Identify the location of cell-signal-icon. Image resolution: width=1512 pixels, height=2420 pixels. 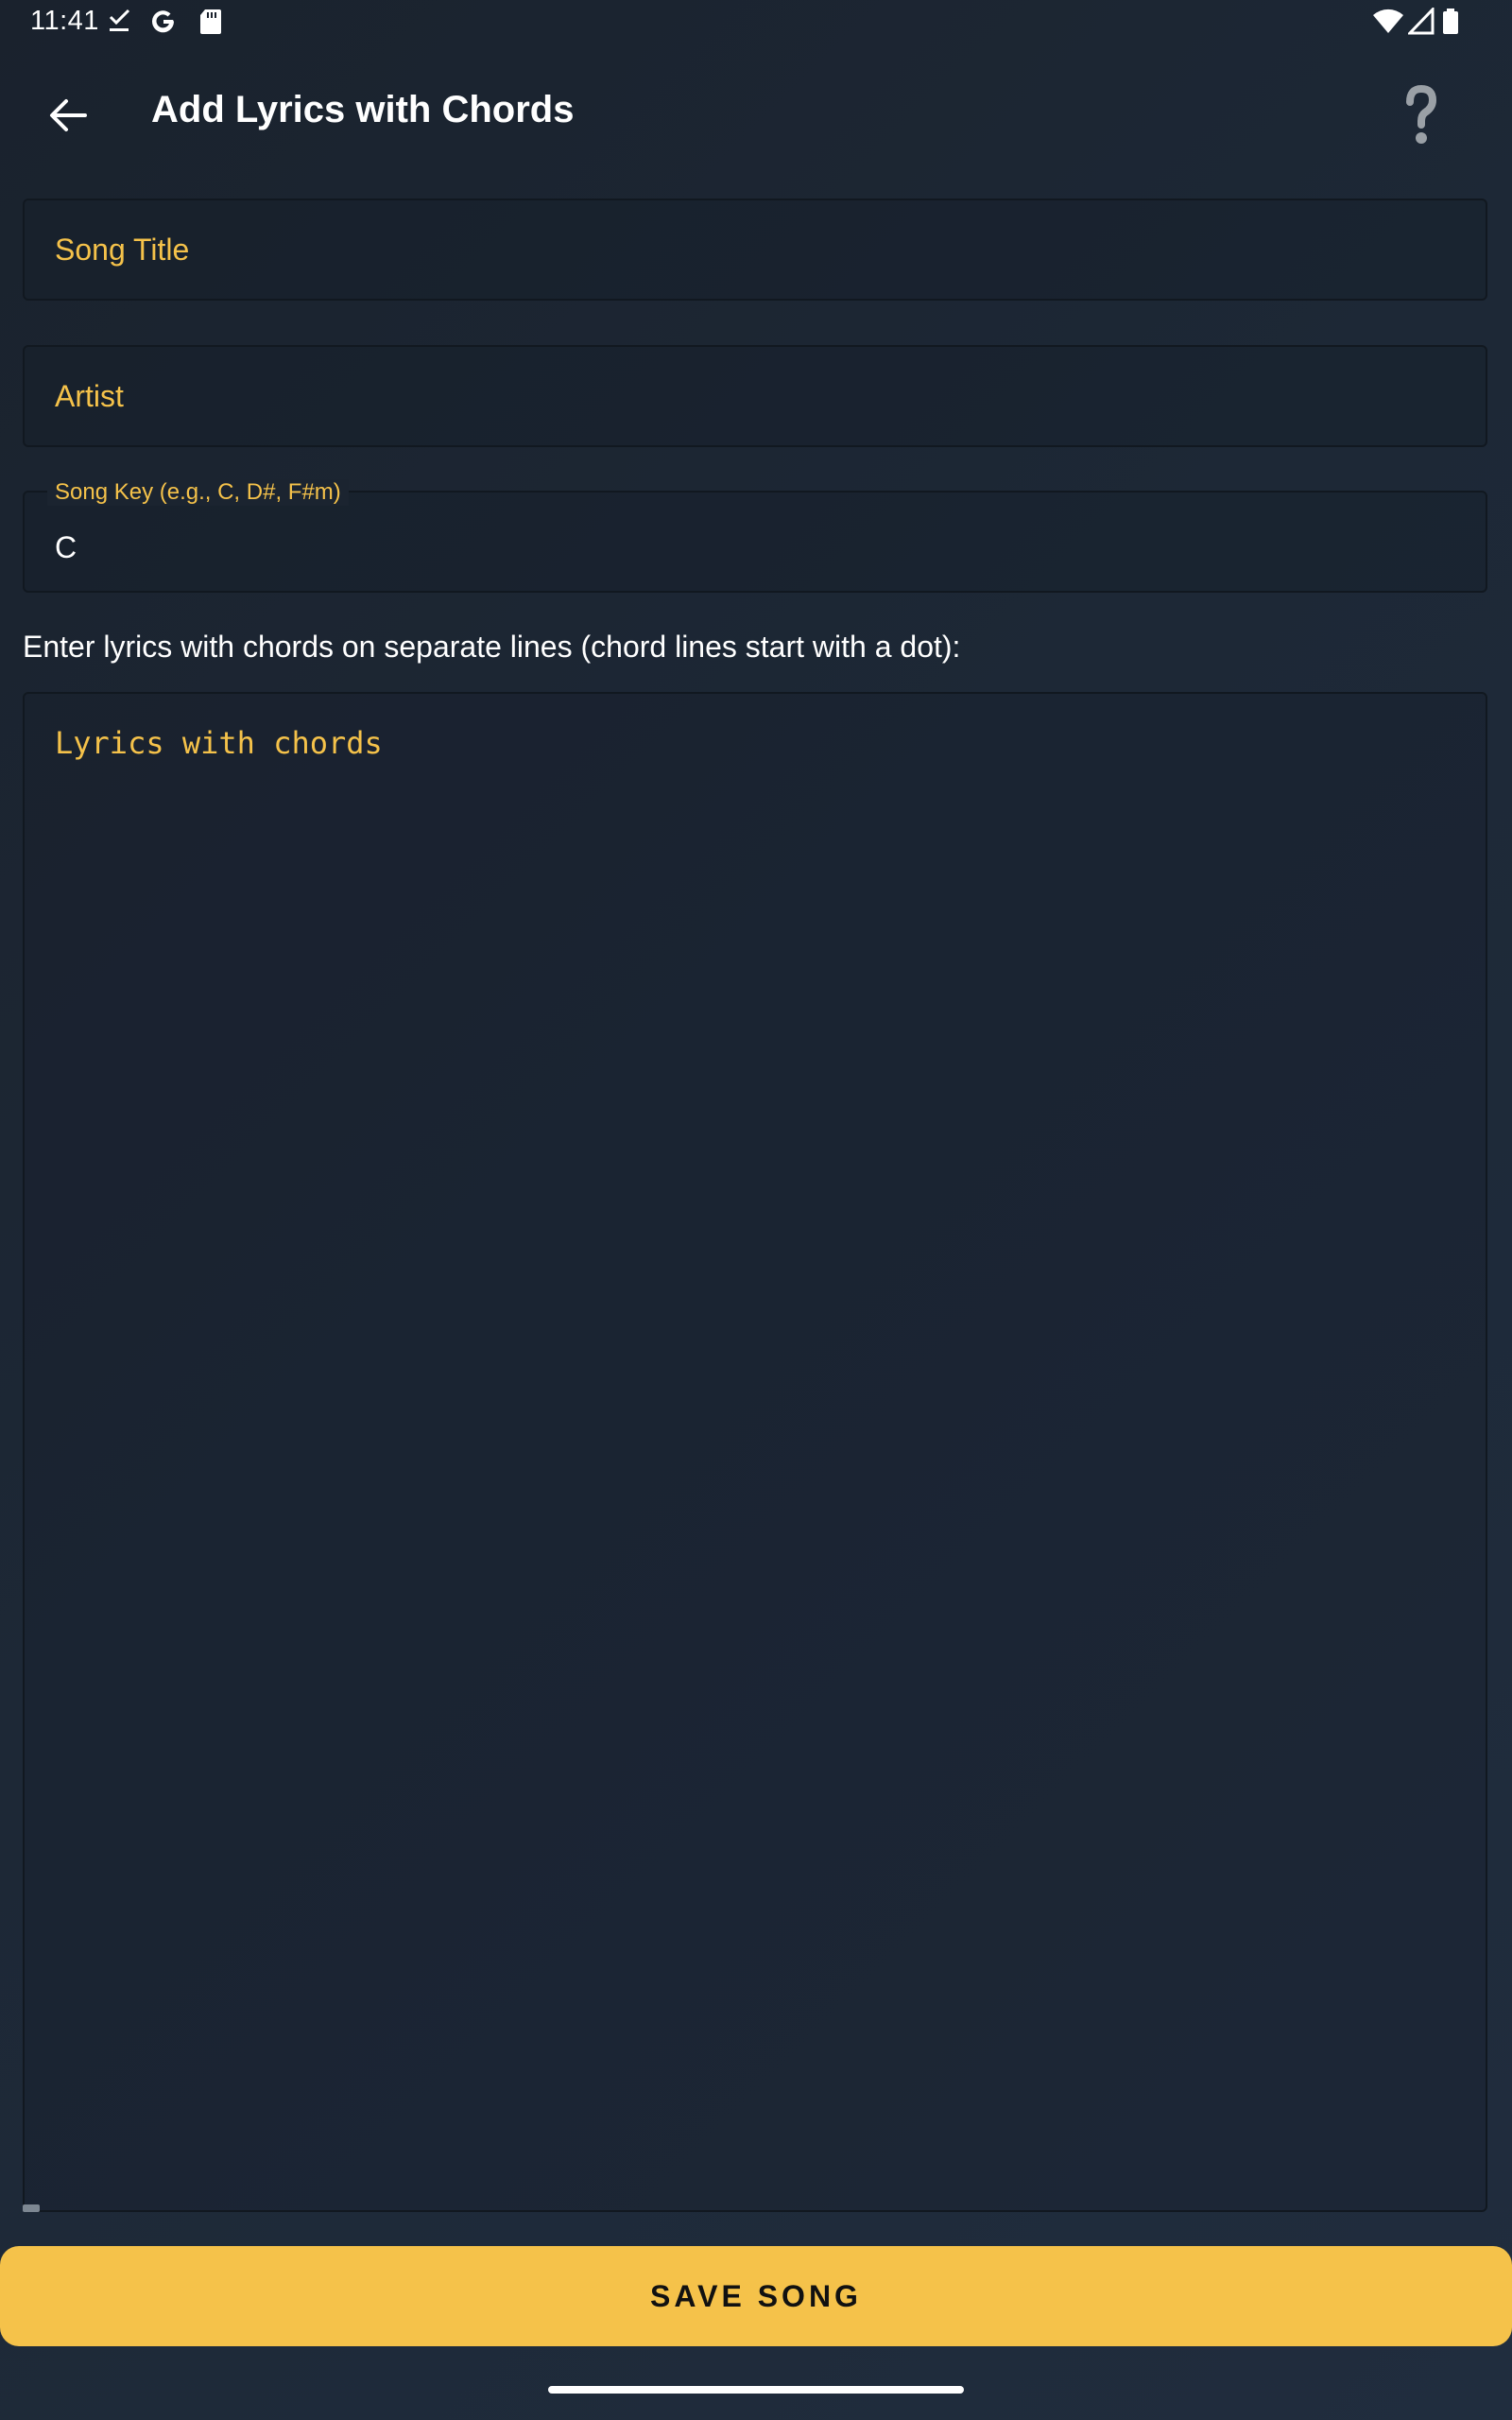
(1420, 24).